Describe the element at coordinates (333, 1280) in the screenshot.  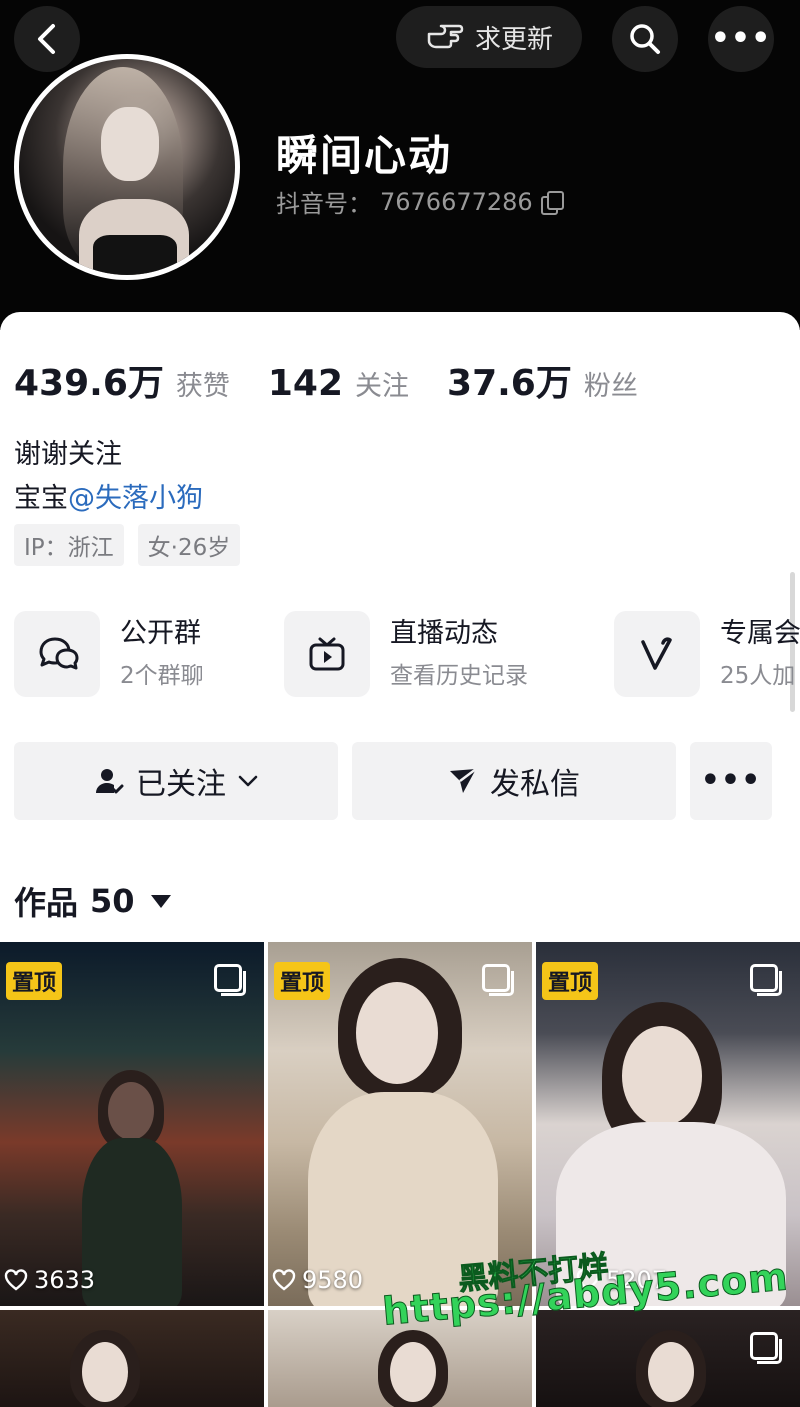
I see `like-count-value: 9580` at that location.